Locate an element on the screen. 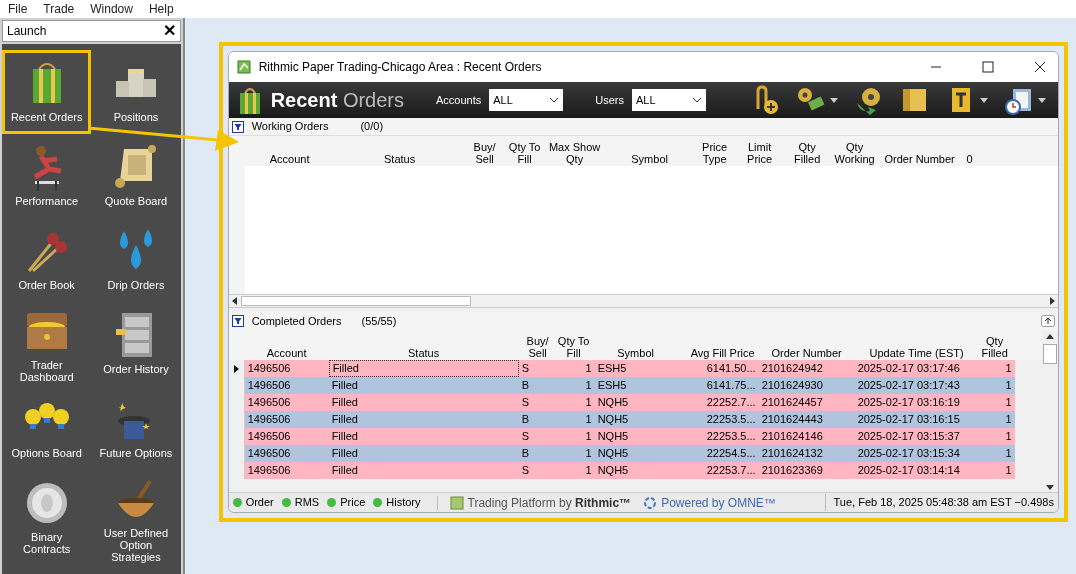  horizontal-scrollbar is located at coordinates (643, 301).